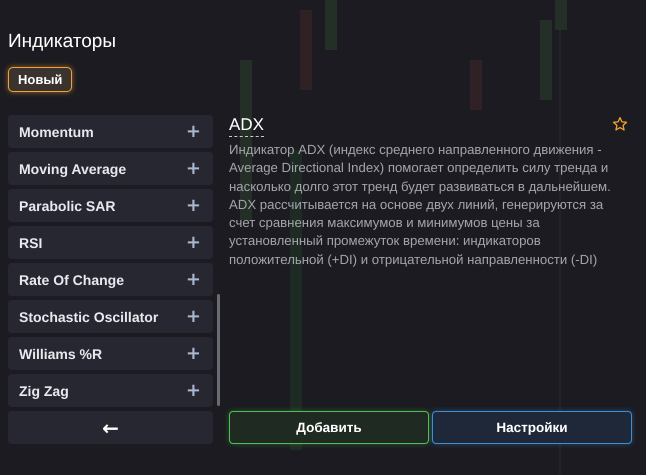 The image size is (646, 475). What do you see at coordinates (110, 131) in the screenshot?
I see `indicator-item: Momentum +` at bounding box center [110, 131].